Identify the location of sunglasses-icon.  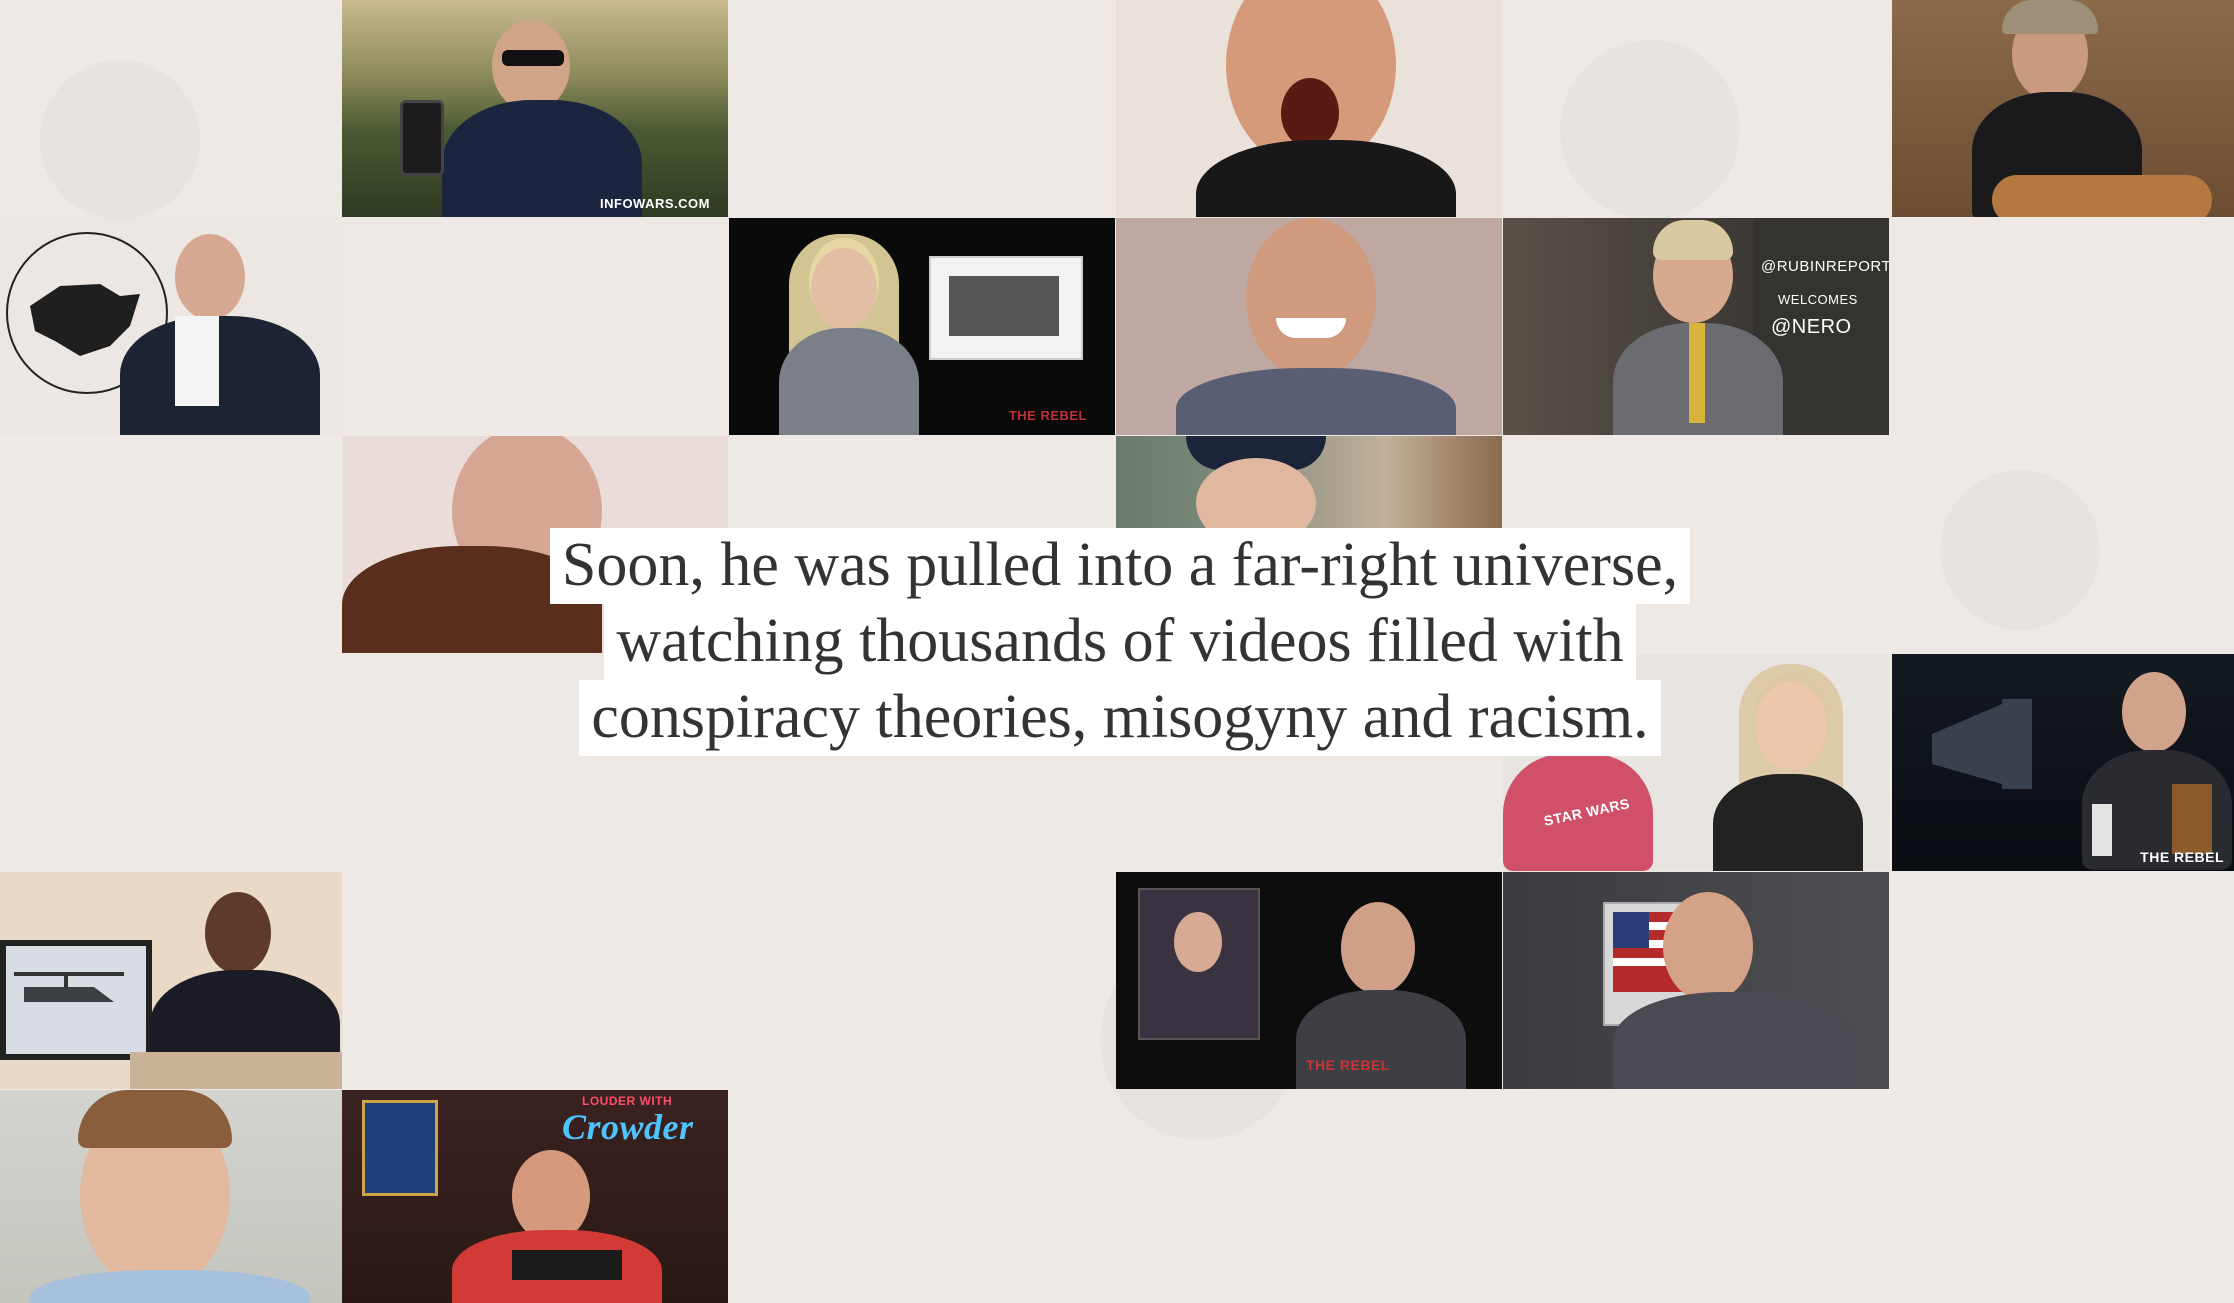
(533, 58).